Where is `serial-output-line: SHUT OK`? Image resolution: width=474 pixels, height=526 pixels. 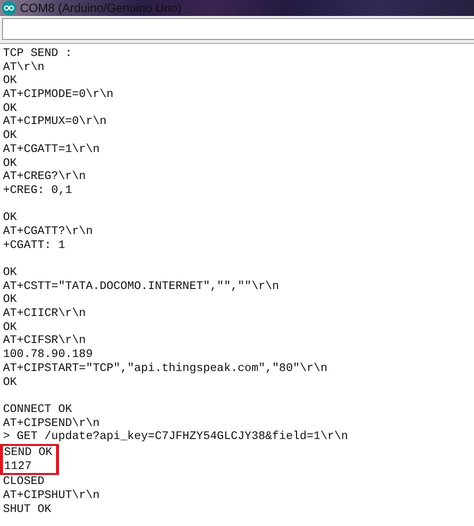
serial-output-line: SHUT OK is located at coordinates (27, 509).